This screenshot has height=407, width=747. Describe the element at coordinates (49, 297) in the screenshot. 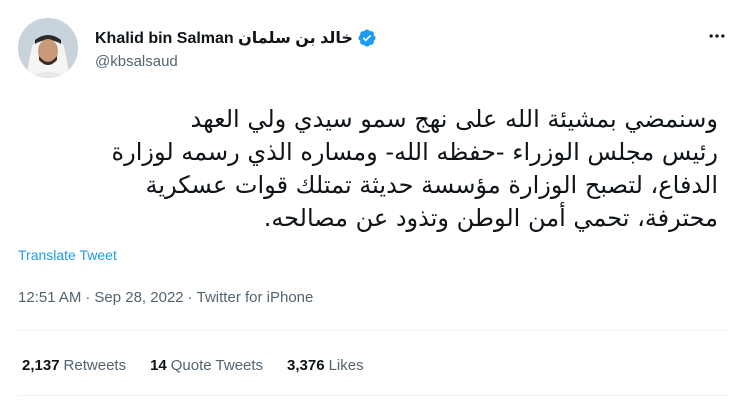

I see `tweet-time: 12:51 AM` at that location.